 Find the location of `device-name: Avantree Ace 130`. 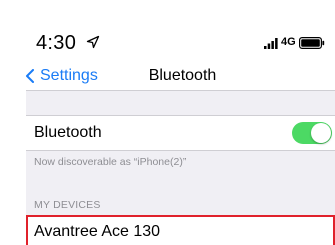

device-name: Avantree Ace 130 is located at coordinates (97, 231).